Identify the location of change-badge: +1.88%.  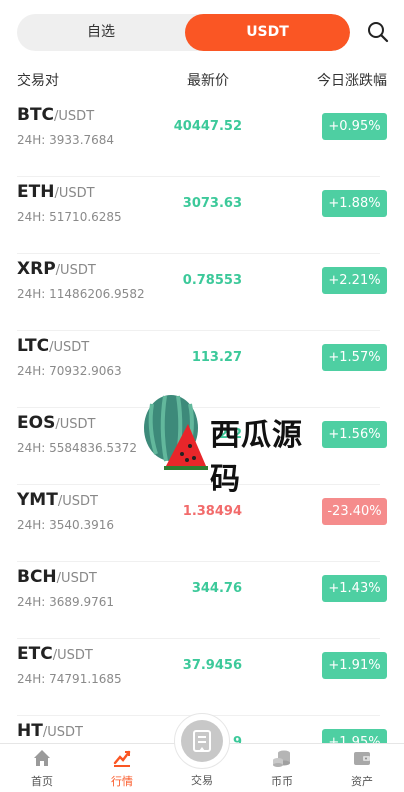
(354, 203).